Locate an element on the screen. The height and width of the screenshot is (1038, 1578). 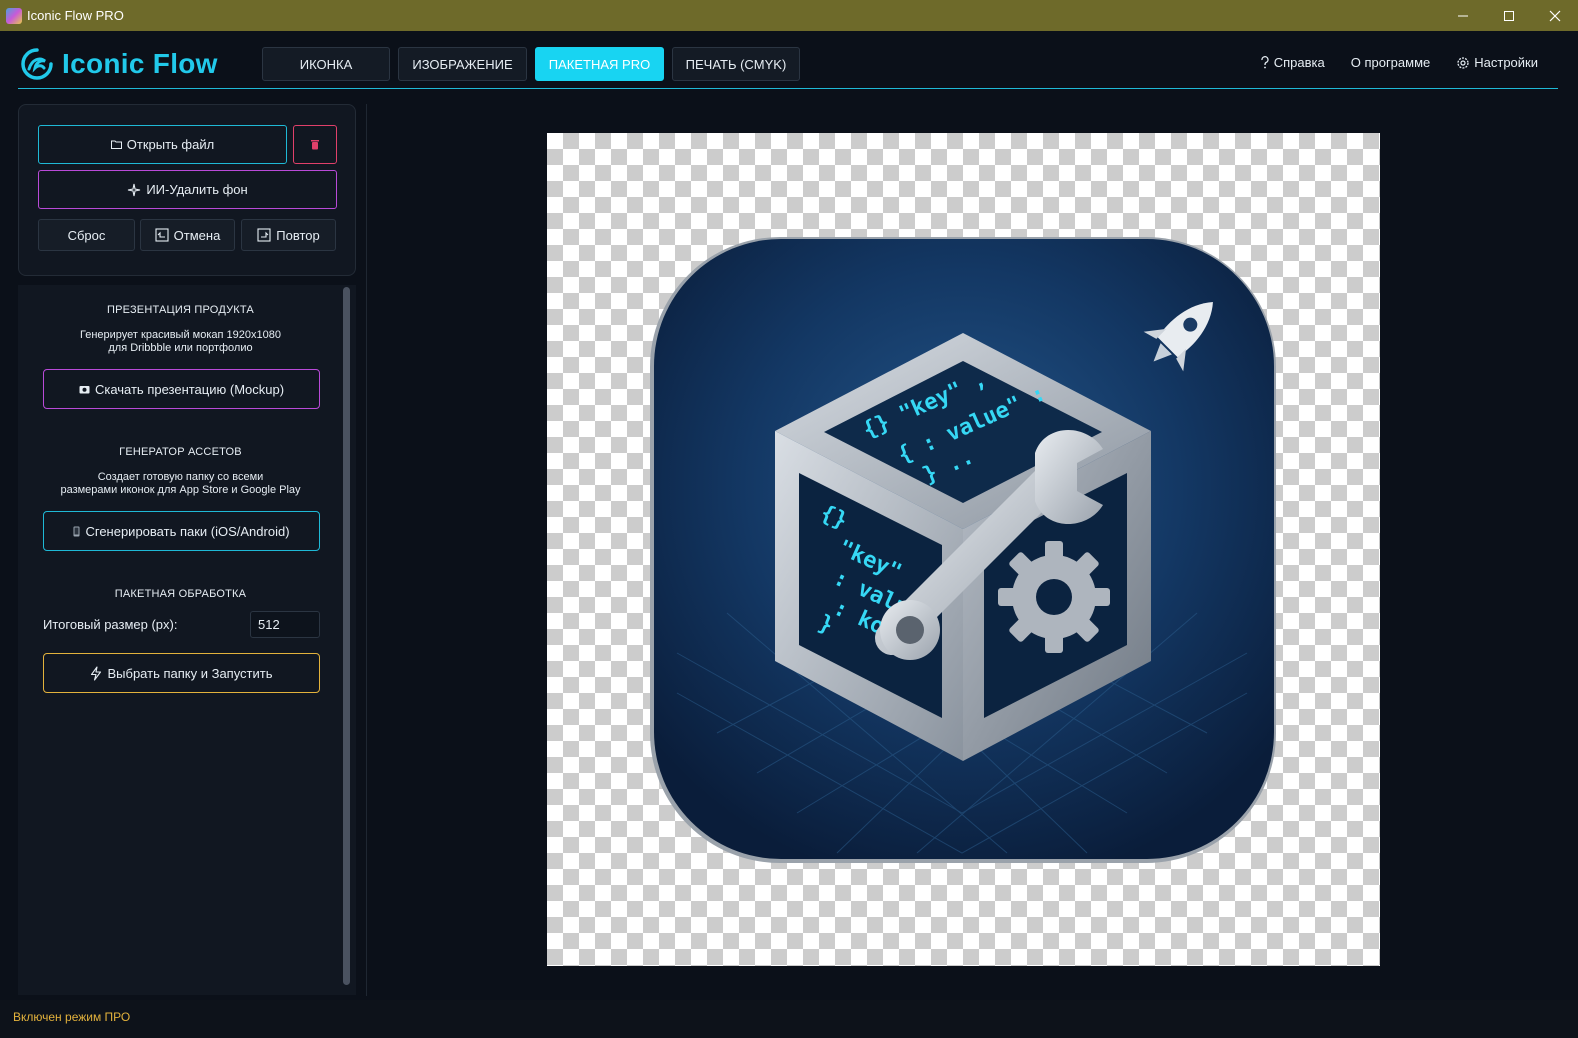
logo-text: Iconic Flow is located at coordinates (140, 63).